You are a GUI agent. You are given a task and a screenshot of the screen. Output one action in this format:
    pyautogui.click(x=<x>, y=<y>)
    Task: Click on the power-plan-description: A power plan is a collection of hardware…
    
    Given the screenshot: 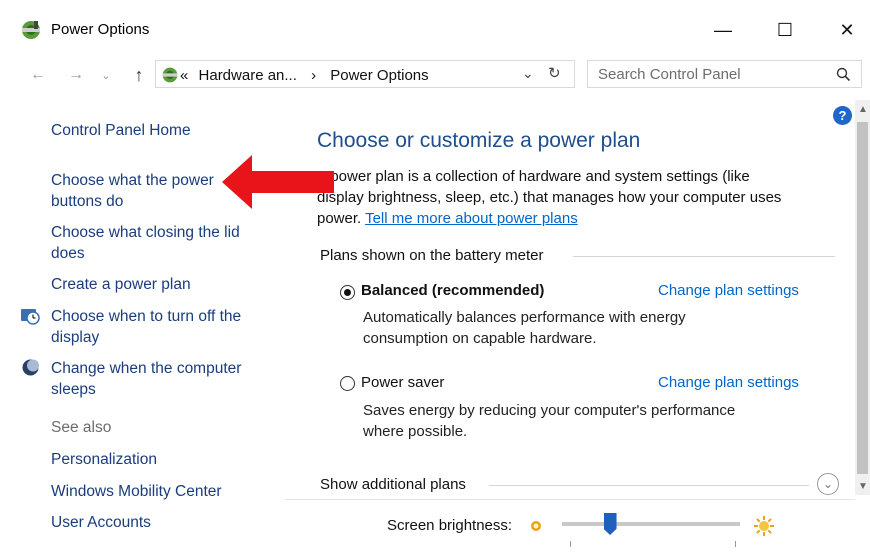 What is the action you would take?
    pyautogui.click(x=579, y=197)
    